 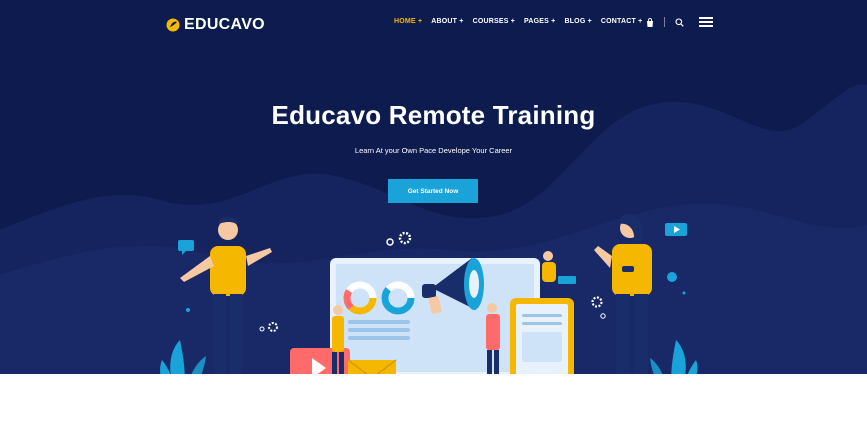 What do you see at coordinates (539, 21) in the screenshot?
I see `nav-item-pages: PAGES +` at bounding box center [539, 21].